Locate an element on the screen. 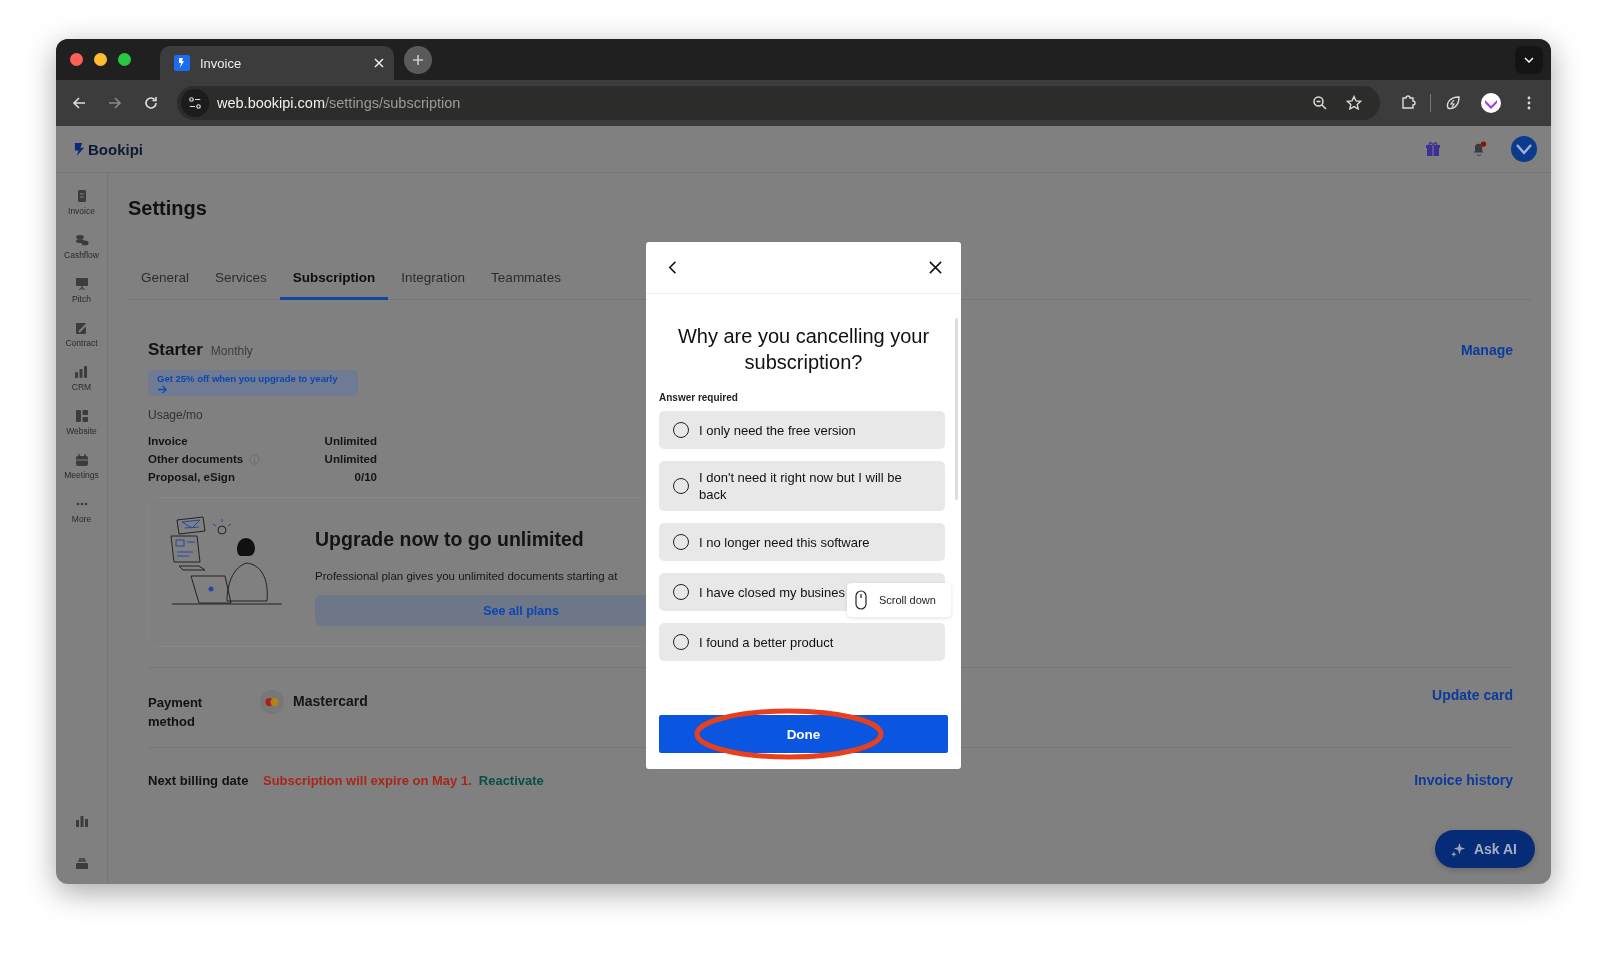  upgrade-title: Upgrade now to go unlimited is located at coordinates (449, 539).